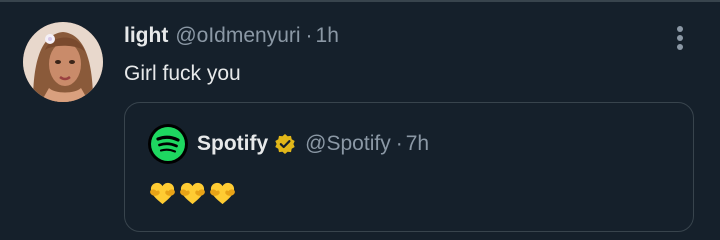  What do you see at coordinates (168, 144) in the screenshot?
I see `spotify-logo-icon` at bounding box center [168, 144].